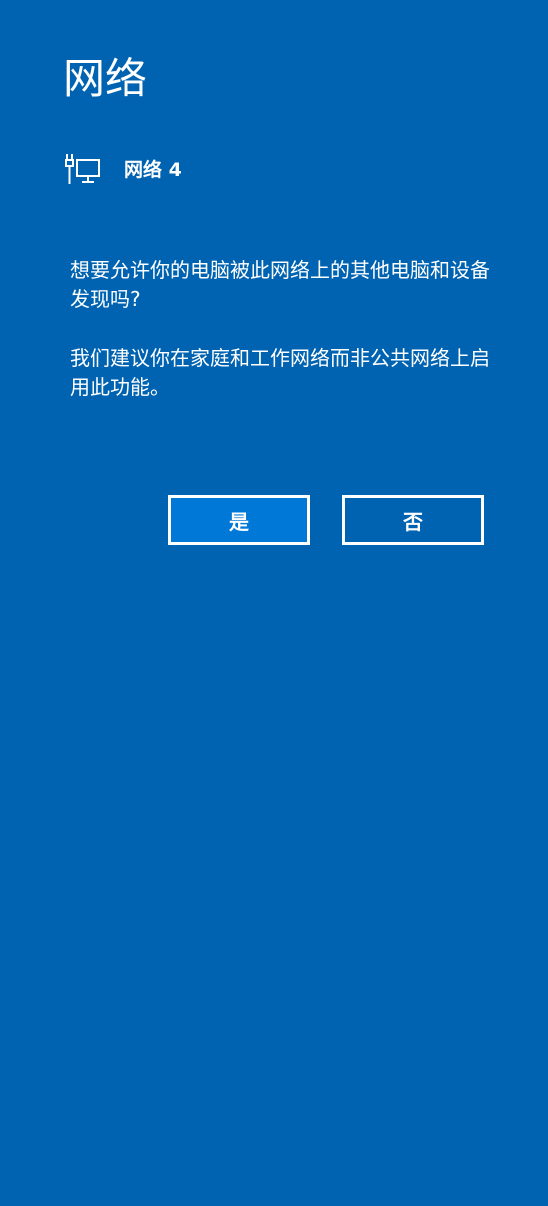 Image resolution: width=548 pixels, height=1206 pixels. Describe the element at coordinates (122, 170) in the screenshot. I see `network-row: 网络 4` at that location.